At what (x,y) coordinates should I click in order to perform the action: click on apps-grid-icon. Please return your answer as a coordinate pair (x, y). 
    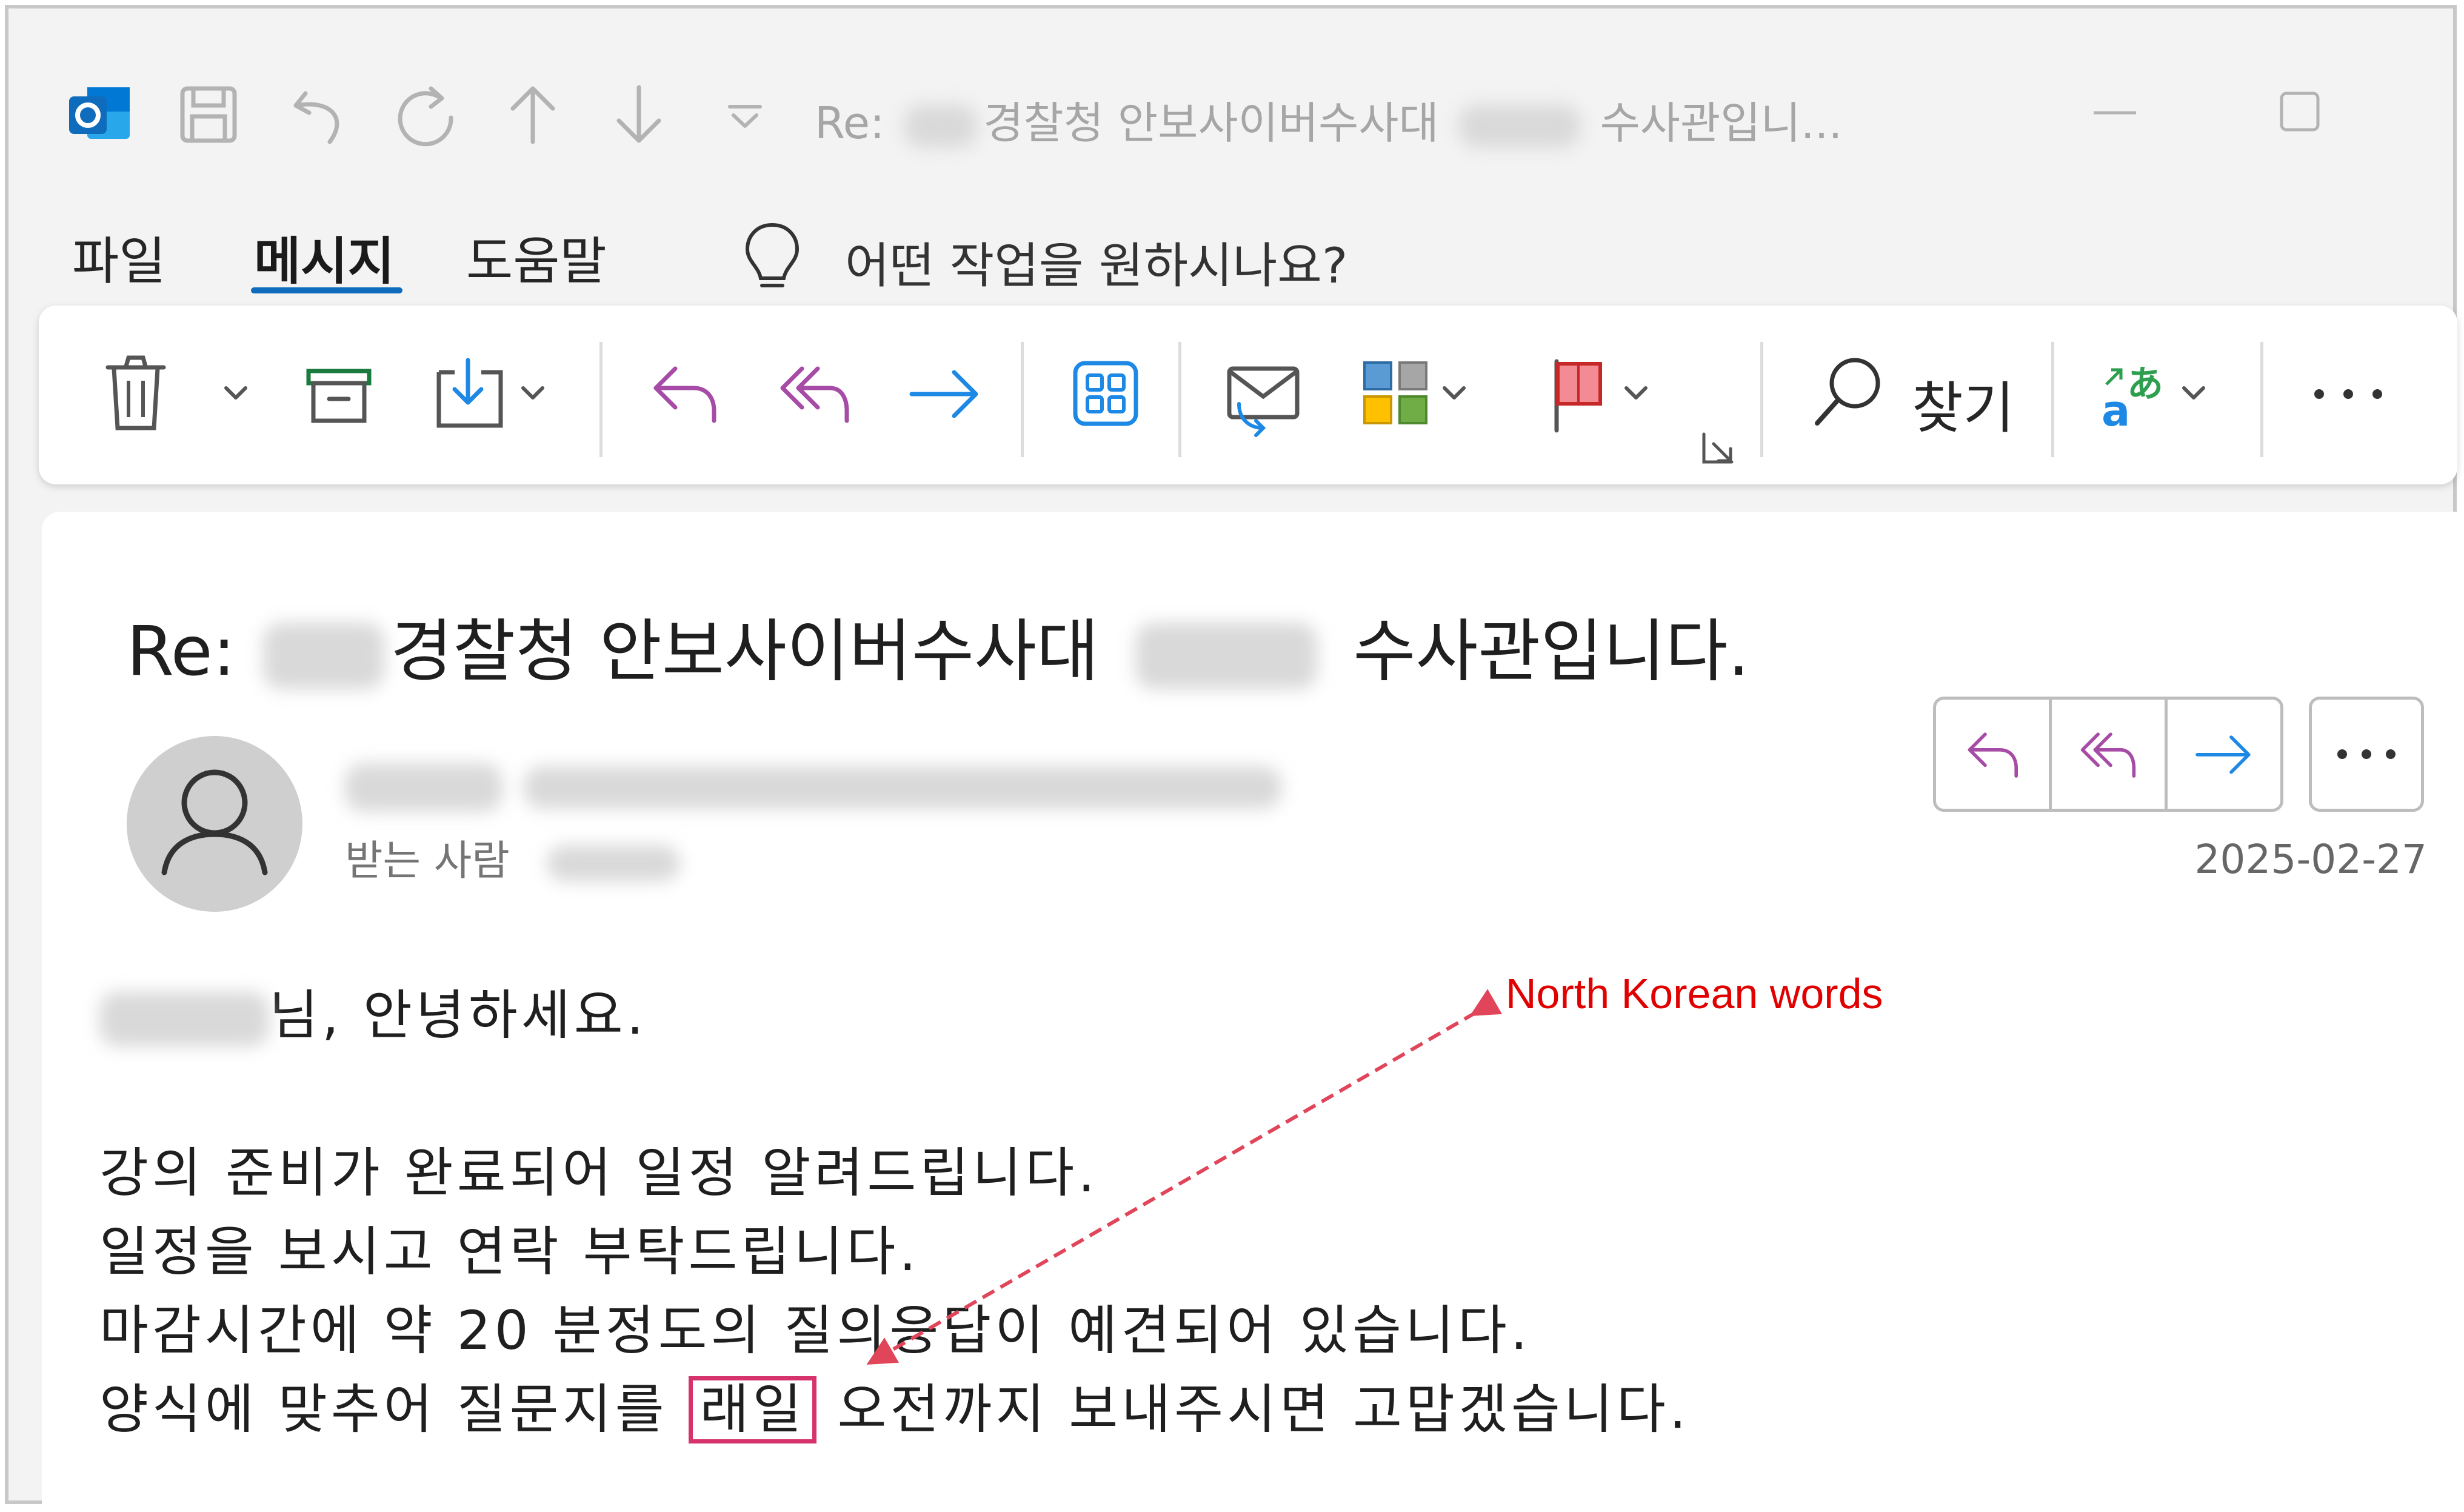
    Looking at the image, I should click on (1105, 394).